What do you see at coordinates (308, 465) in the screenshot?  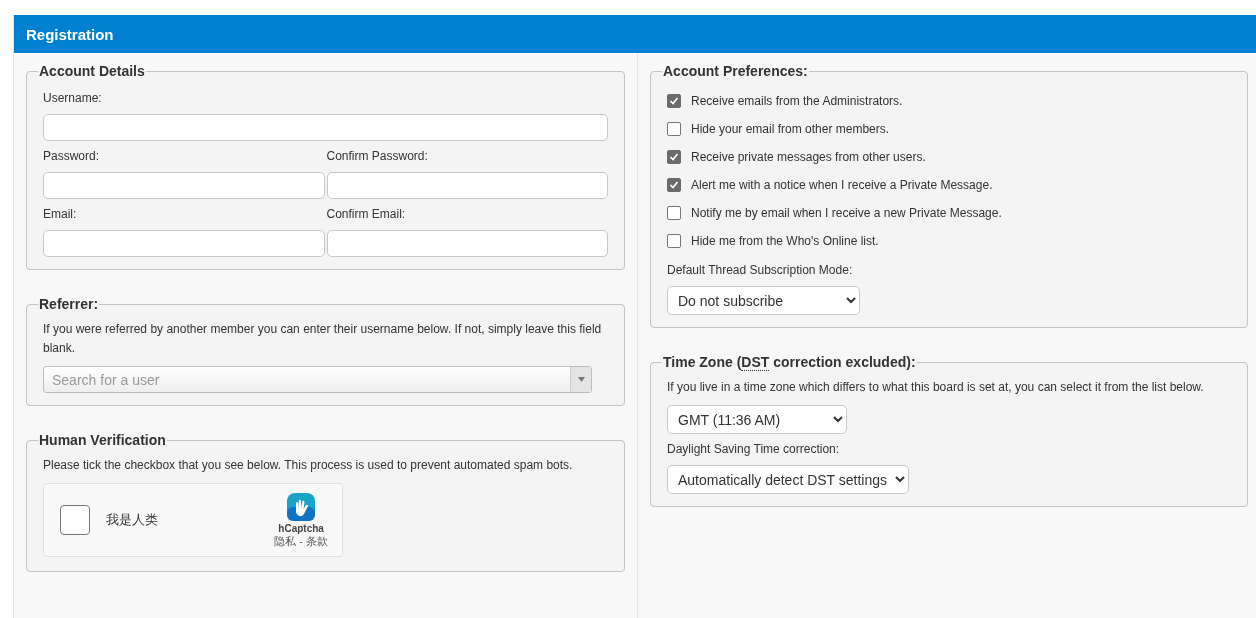 I see `description-text: Please tick the checkbox that you see below. This process is used to prevent automated spam bots.` at bounding box center [308, 465].